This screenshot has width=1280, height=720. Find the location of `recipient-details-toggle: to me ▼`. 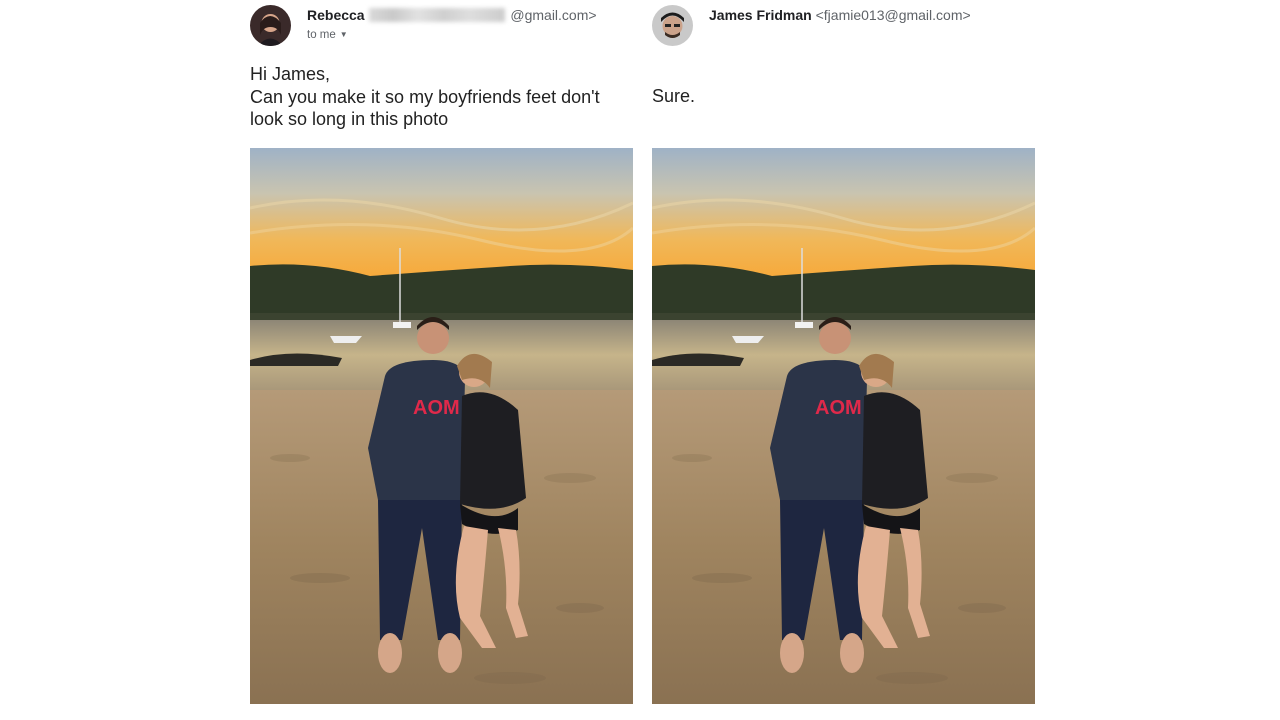

recipient-details-toggle: to me ▼ is located at coordinates (327, 35).